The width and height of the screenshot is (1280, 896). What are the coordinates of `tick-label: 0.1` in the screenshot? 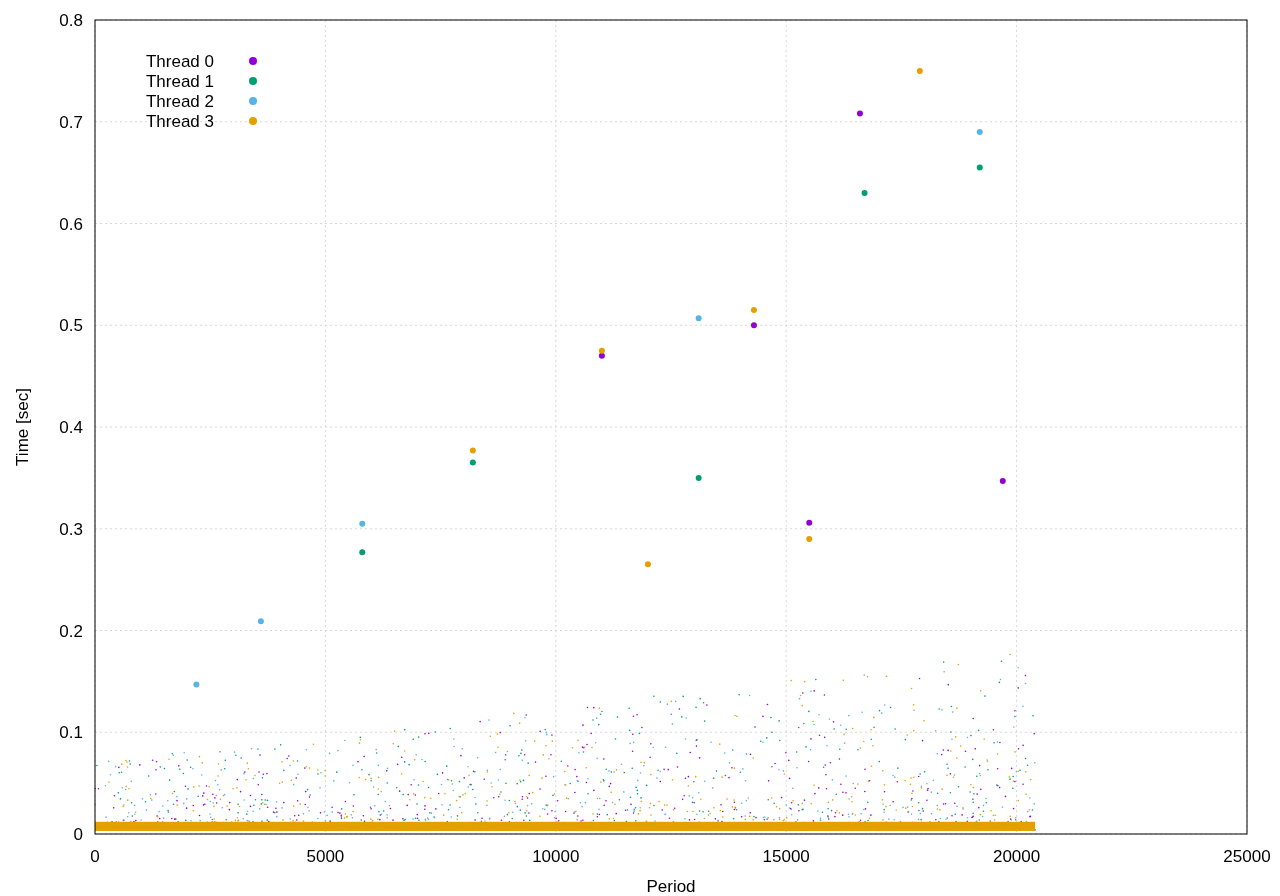 It's located at (71, 733).